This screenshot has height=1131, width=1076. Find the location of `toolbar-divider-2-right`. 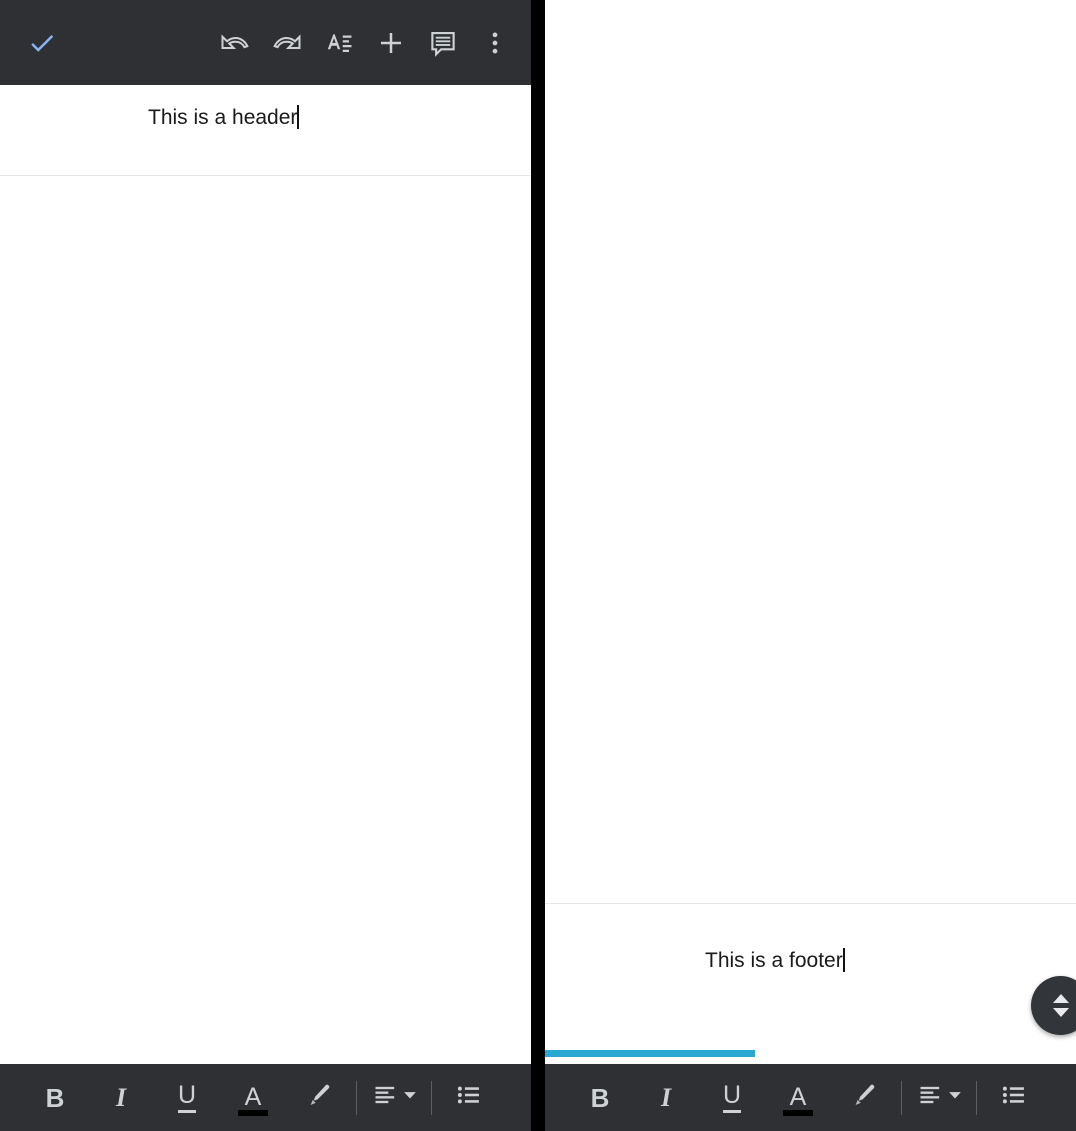

toolbar-divider-2-right is located at coordinates (976, 1097).